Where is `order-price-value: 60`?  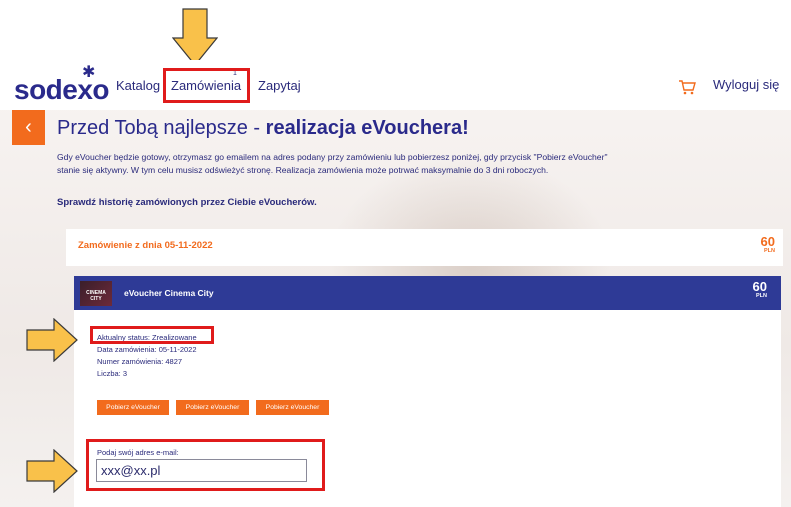 order-price-value: 60 is located at coordinates (767, 241).